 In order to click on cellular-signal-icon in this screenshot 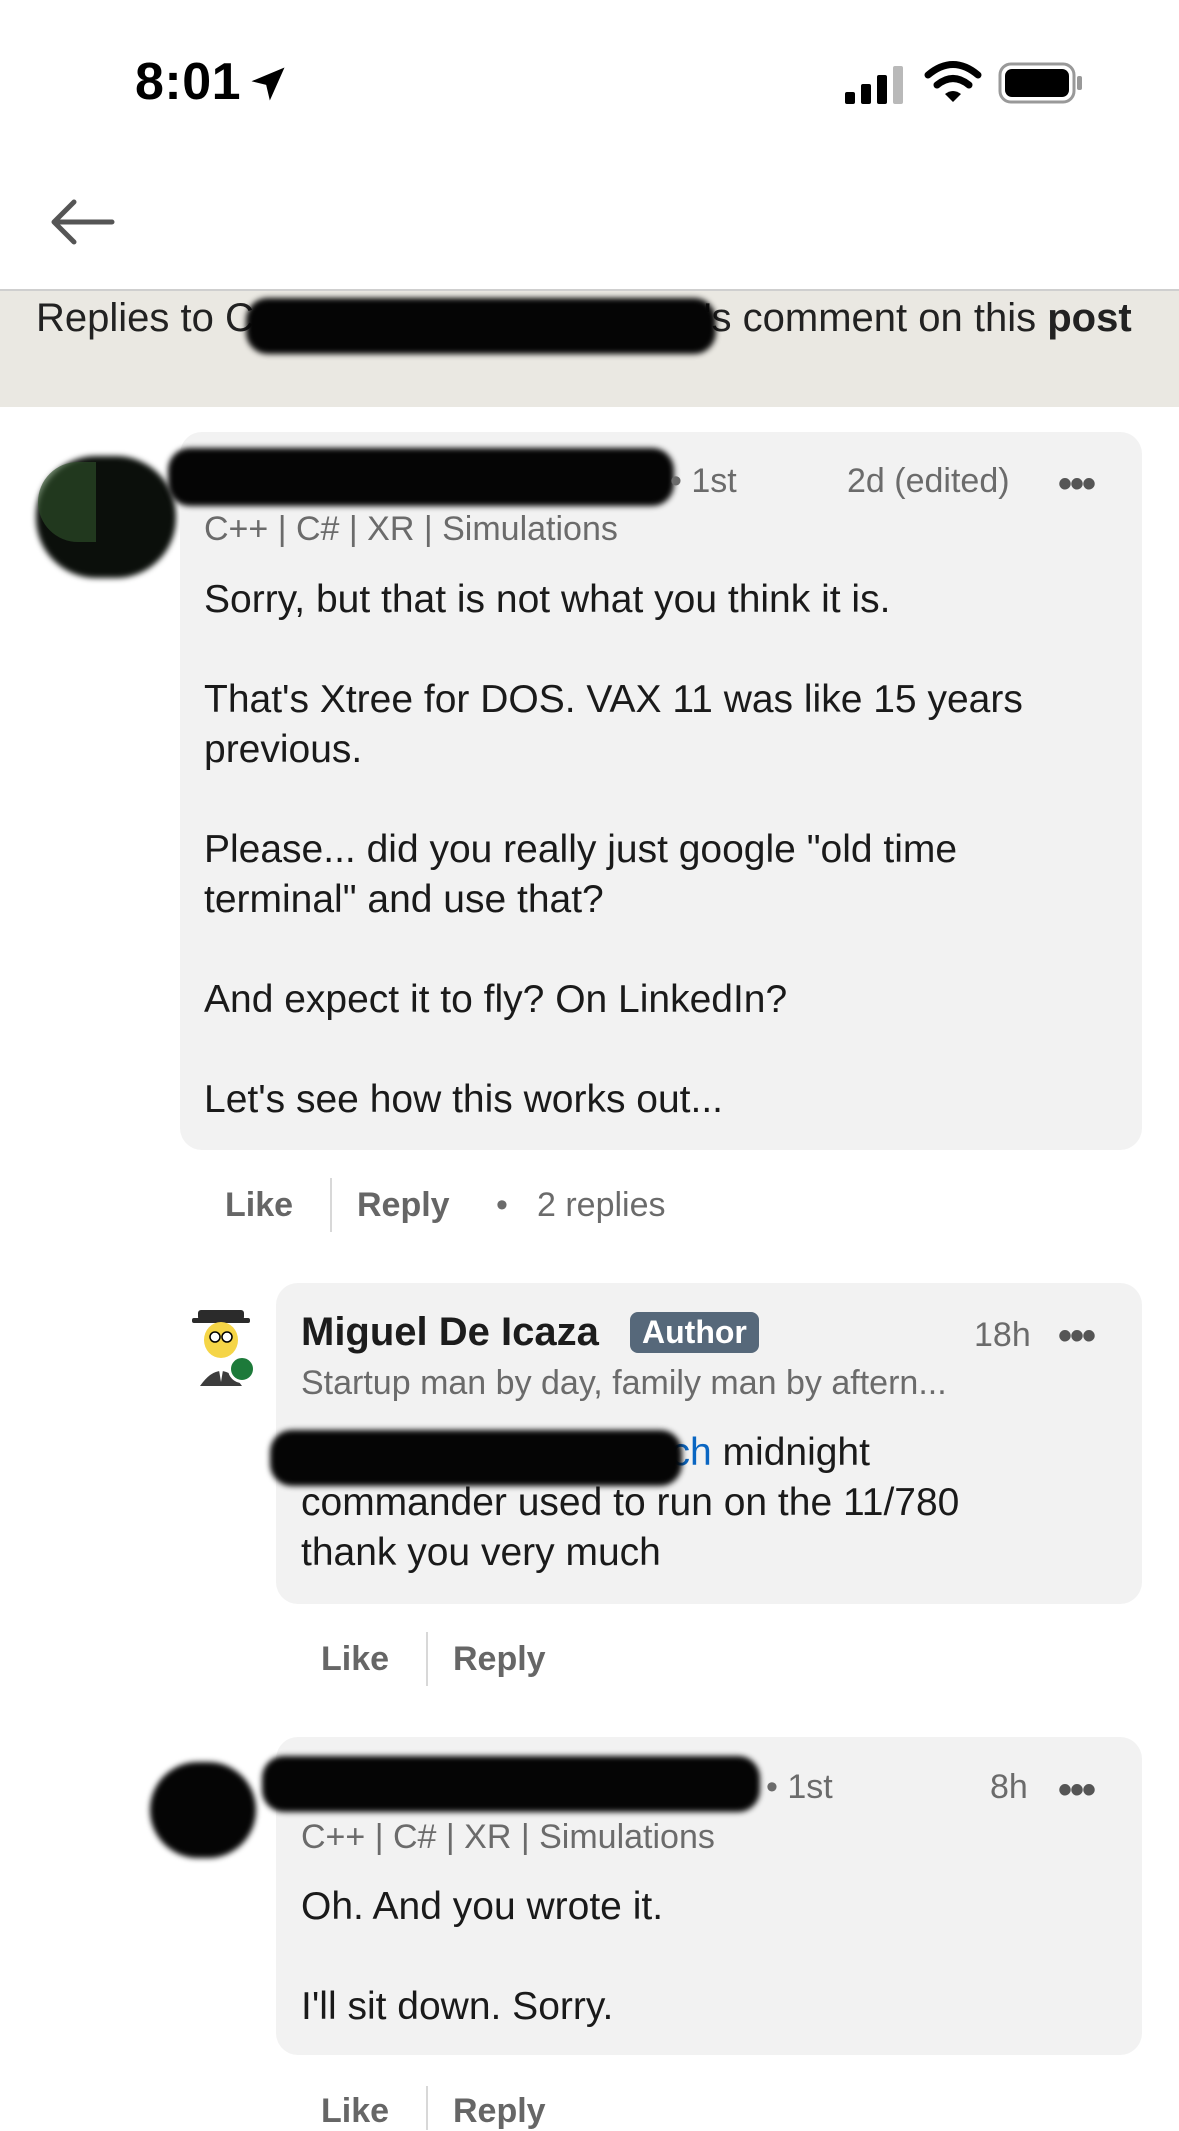, I will do `click(874, 85)`.